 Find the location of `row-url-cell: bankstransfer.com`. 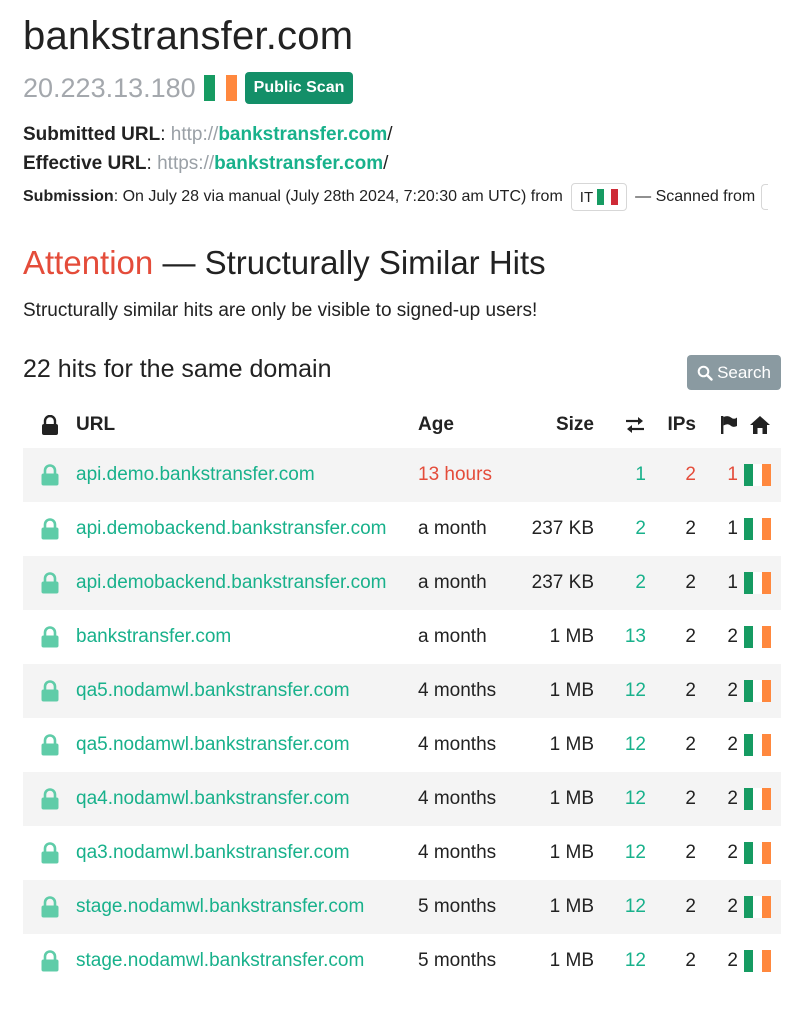

row-url-cell: bankstransfer.com is located at coordinates (247, 637).